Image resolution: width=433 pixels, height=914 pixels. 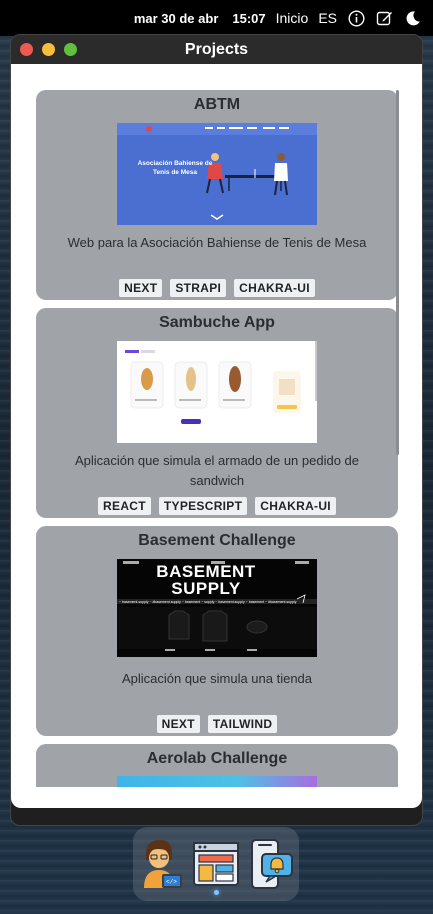 What do you see at coordinates (292, 18) in the screenshot?
I see `menu-inicio: Inicio` at bounding box center [292, 18].